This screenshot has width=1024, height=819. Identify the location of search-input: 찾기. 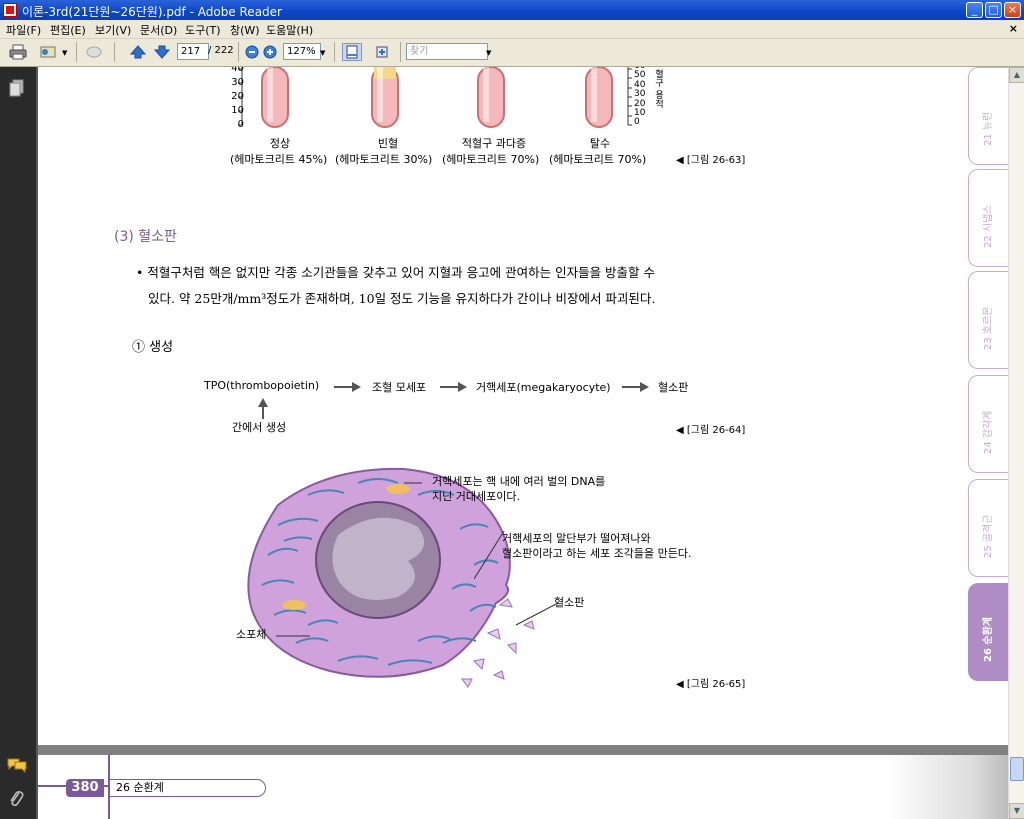
(447, 51).